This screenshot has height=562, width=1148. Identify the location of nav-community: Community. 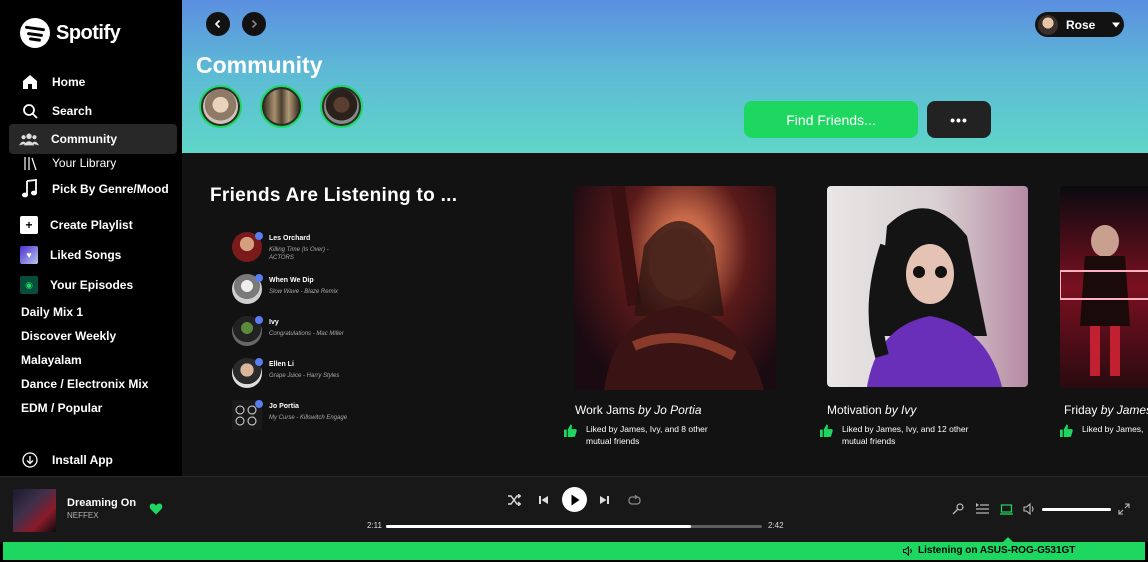
(93, 139).